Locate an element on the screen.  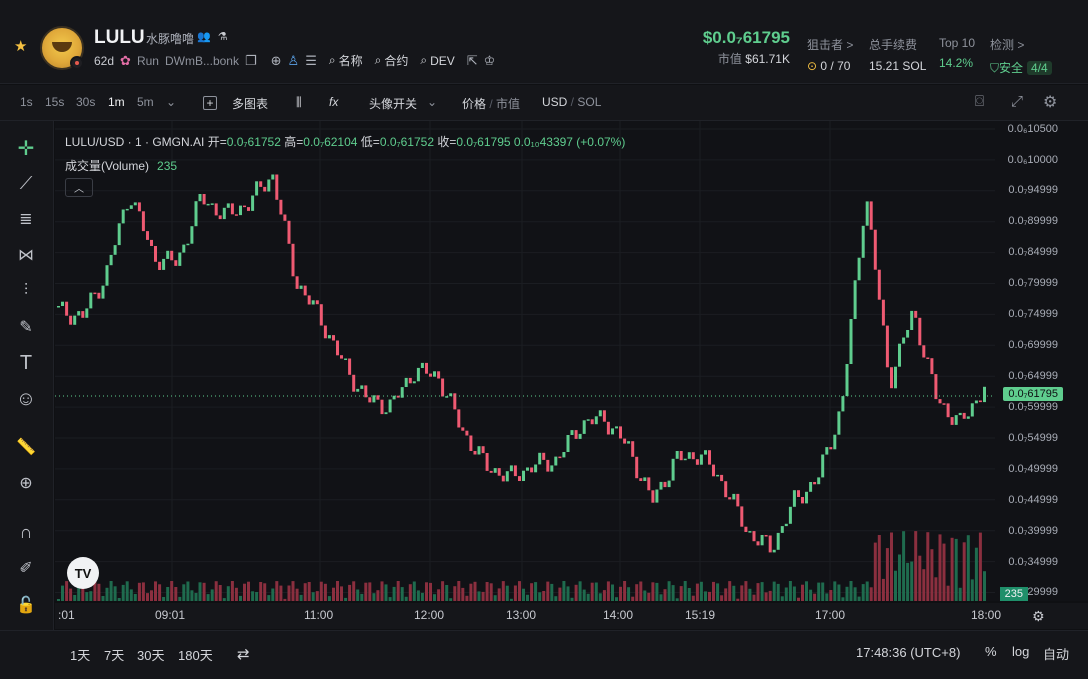
log-toggle: log is located at coordinates (1020, 651).